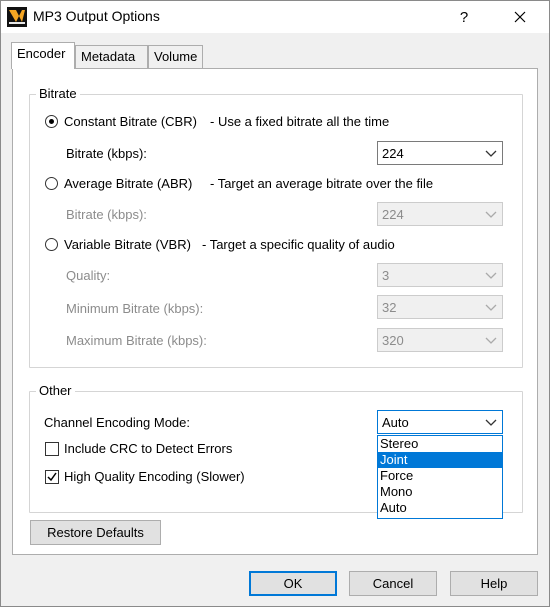 The image size is (550, 607). What do you see at coordinates (88, 275) in the screenshot?
I see `vbr-quality-label: Quality:` at bounding box center [88, 275].